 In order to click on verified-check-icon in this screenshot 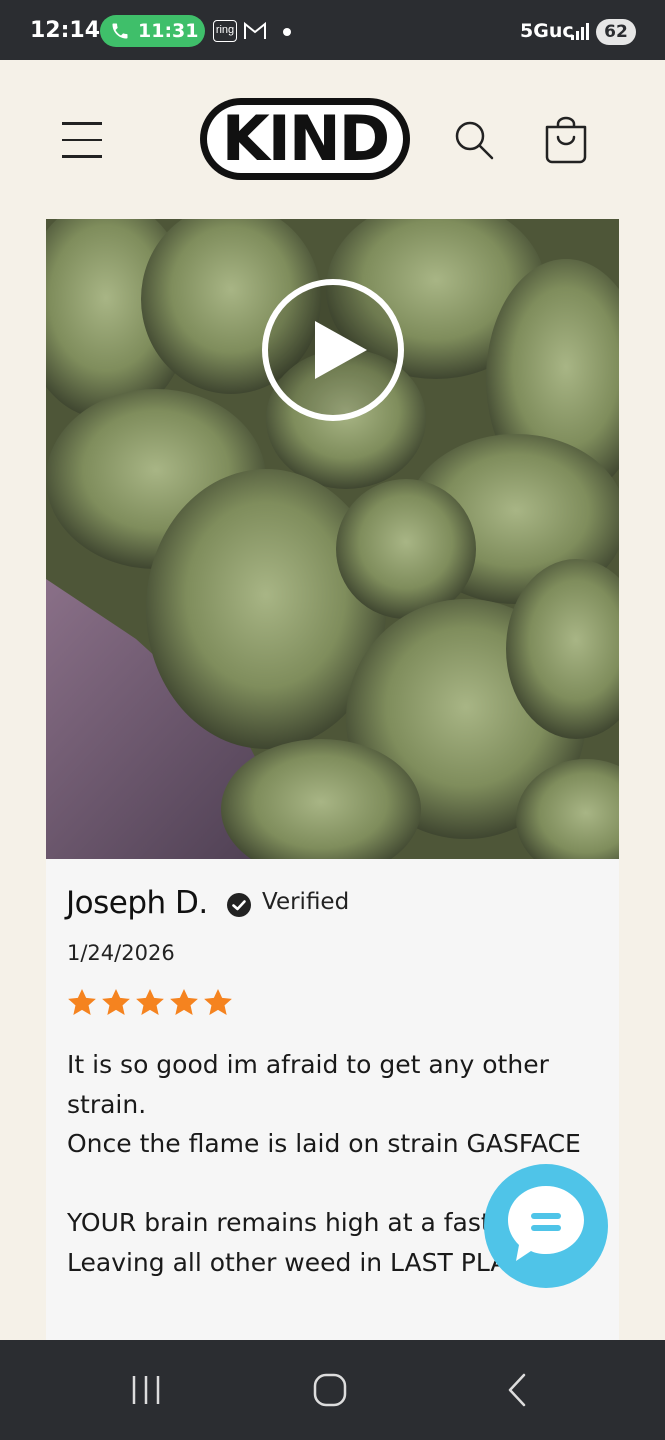, I will do `click(239, 905)`.